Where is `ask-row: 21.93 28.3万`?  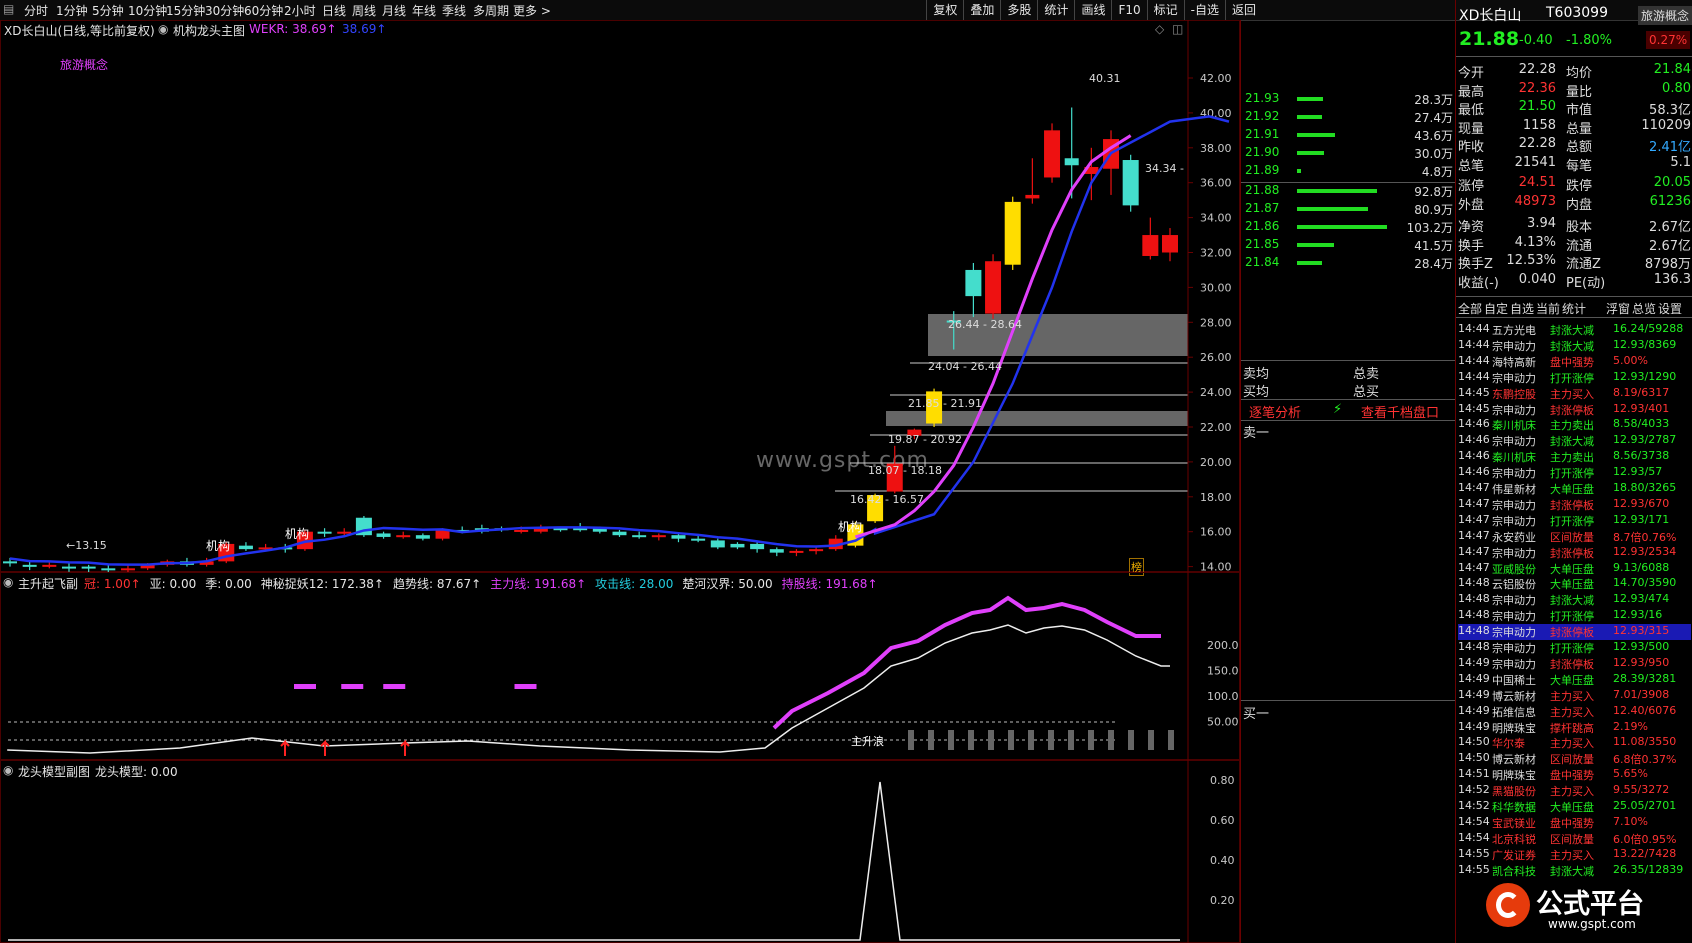 ask-row: 21.93 28.3万 is located at coordinates (1349, 99).